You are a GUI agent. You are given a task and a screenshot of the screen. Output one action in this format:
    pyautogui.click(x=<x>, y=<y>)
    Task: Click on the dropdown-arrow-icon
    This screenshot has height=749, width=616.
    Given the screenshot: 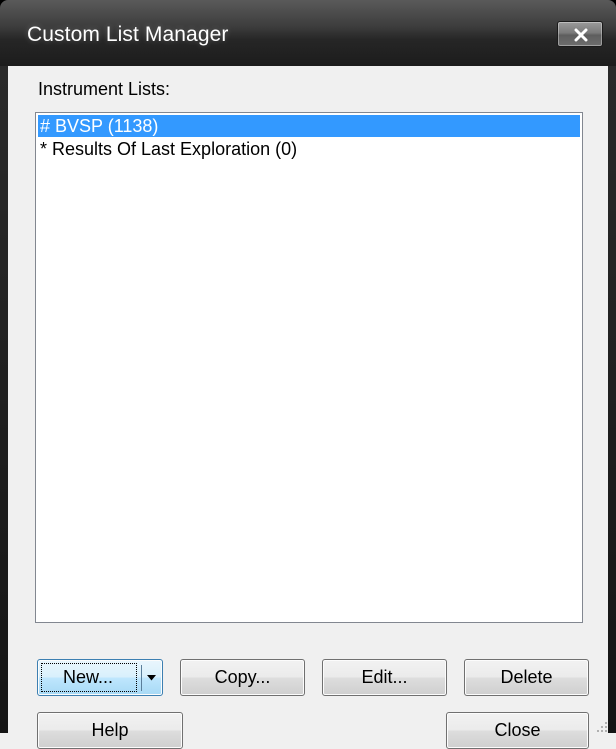 What is the action you would take?
    pyautogui.click(x=151, y=678)
    